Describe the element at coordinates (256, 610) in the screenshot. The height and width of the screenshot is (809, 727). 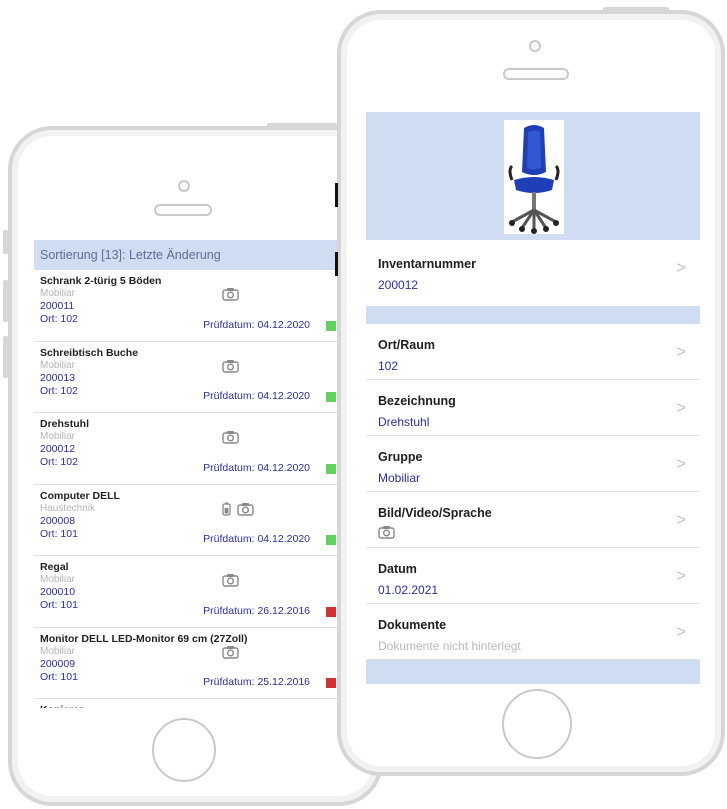
I see `item-inspection-date: Prüfdatum: 26.12.2016` at that location.